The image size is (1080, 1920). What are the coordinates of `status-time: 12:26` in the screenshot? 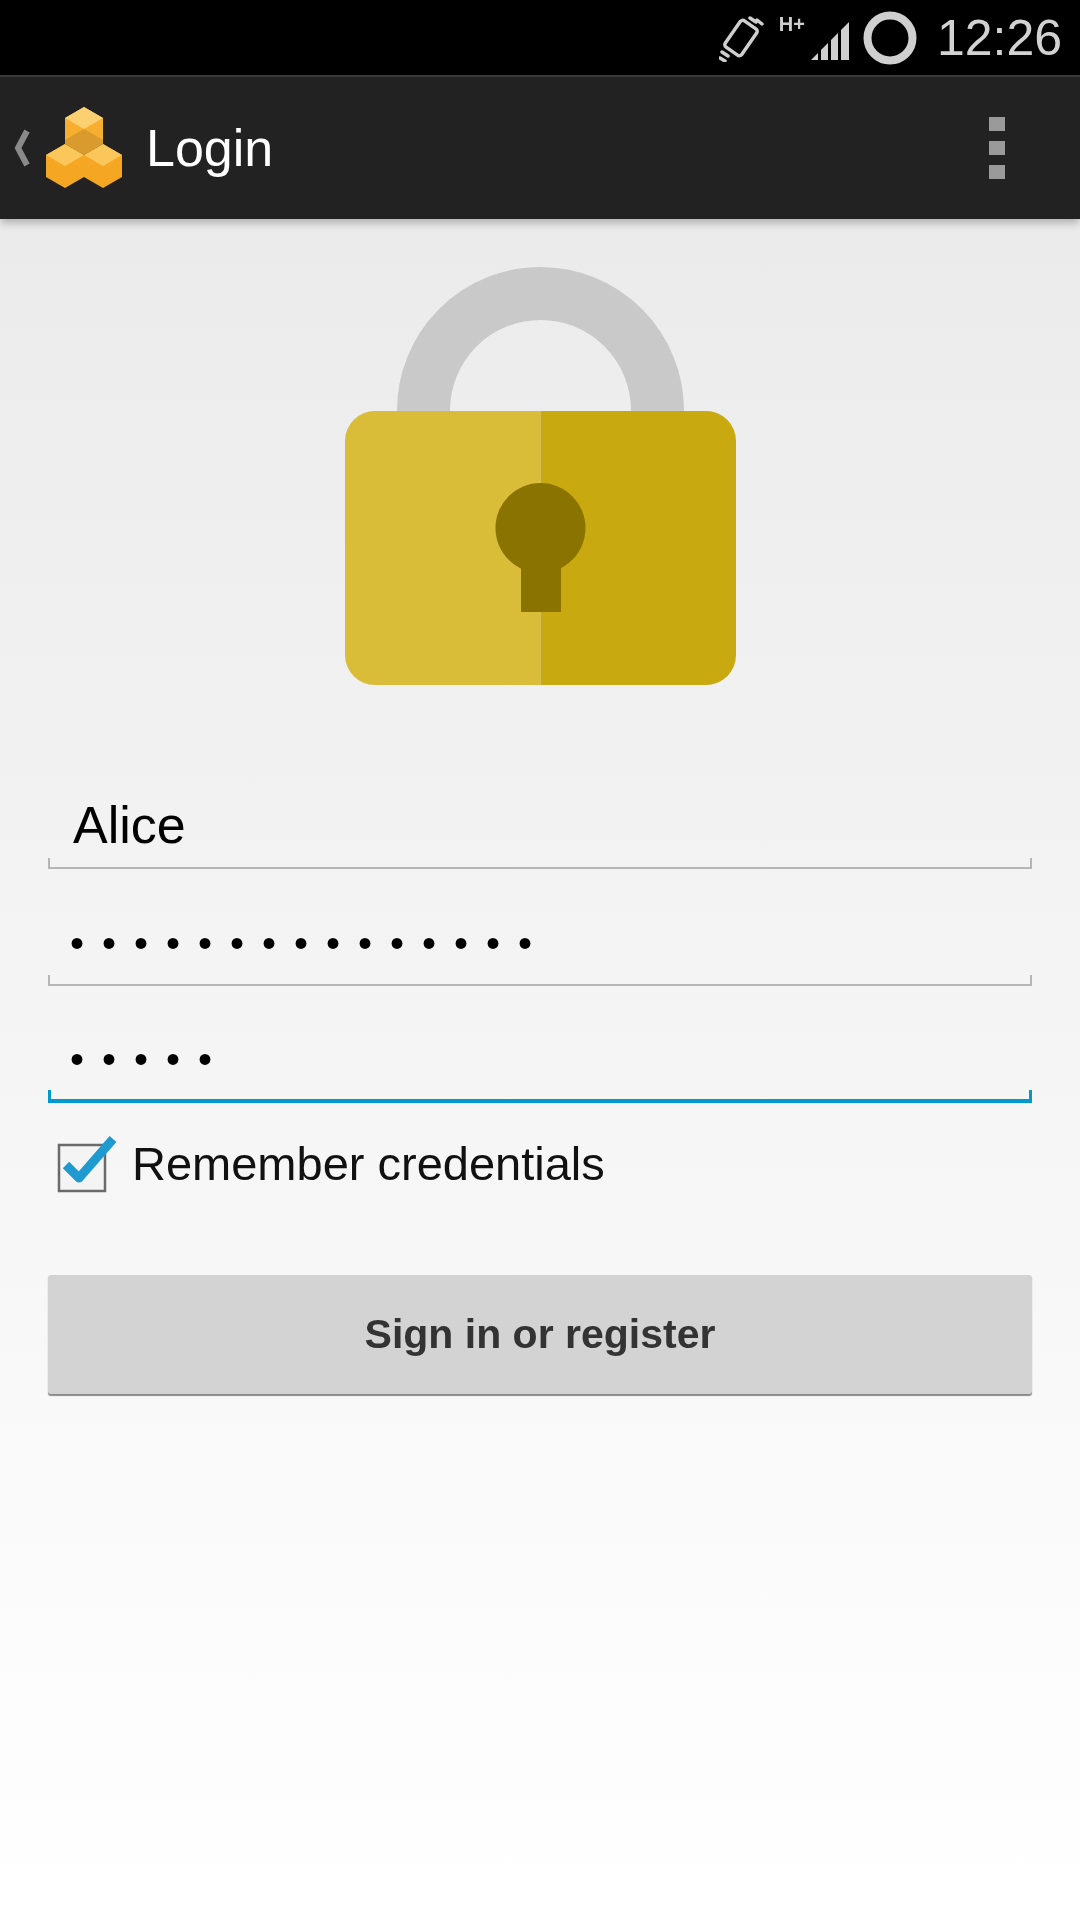 It's located at (999, 37).